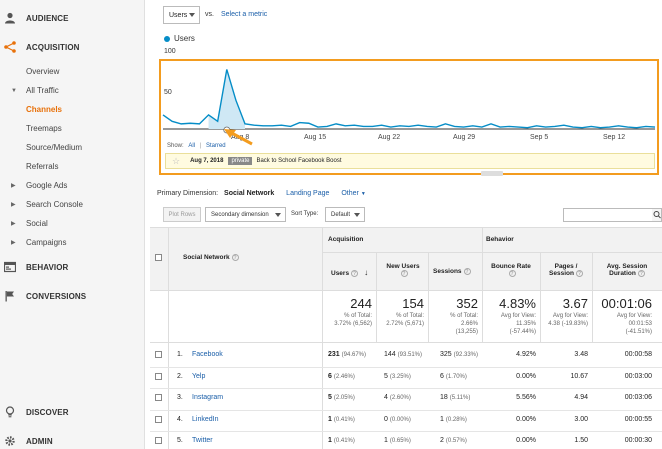  What do you see at coordinates (207, 397) in the screenshot?
I see `row-social-network-link: Instagram` at bounding box center [207, 397].